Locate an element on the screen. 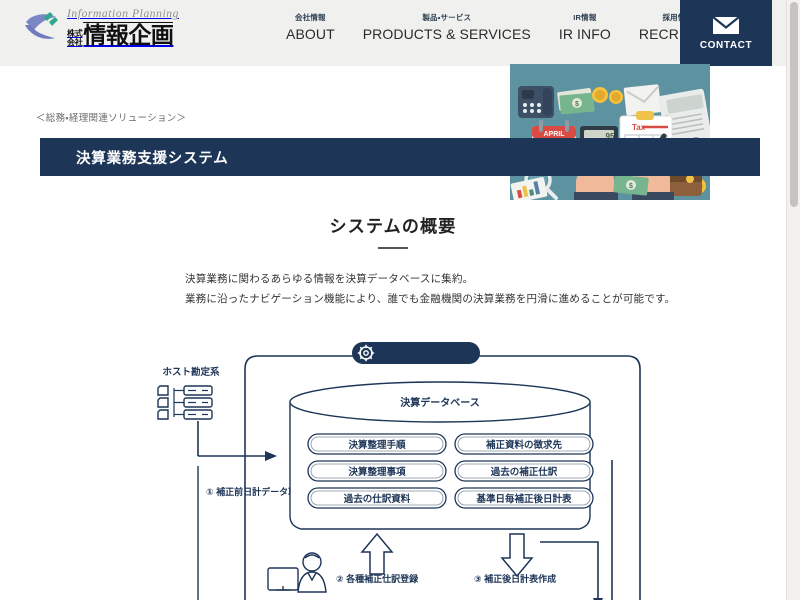 This screenshot has width=800, height=600. nav-item-products-services: 製品・サービス PRODUCTS & SERVICES is located at coordinates (447, 27).